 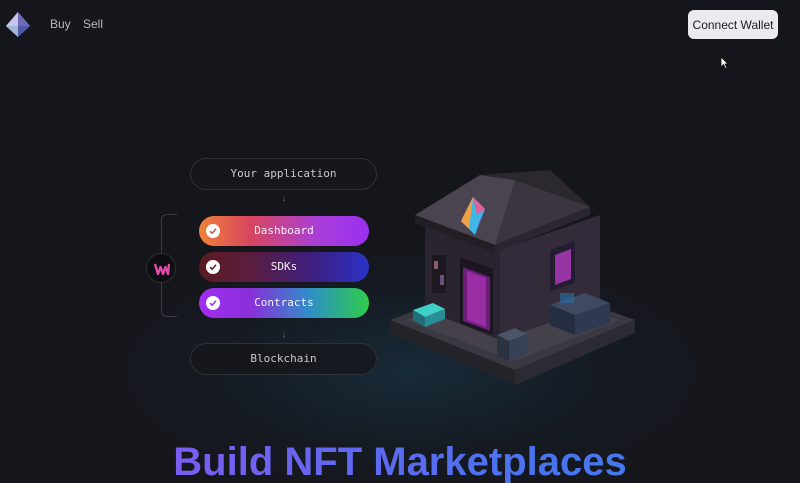 What do you see at coordinates (18, 24) in the screenshot?
I see `prism-logo-icon` at bounding box center [18, 24].